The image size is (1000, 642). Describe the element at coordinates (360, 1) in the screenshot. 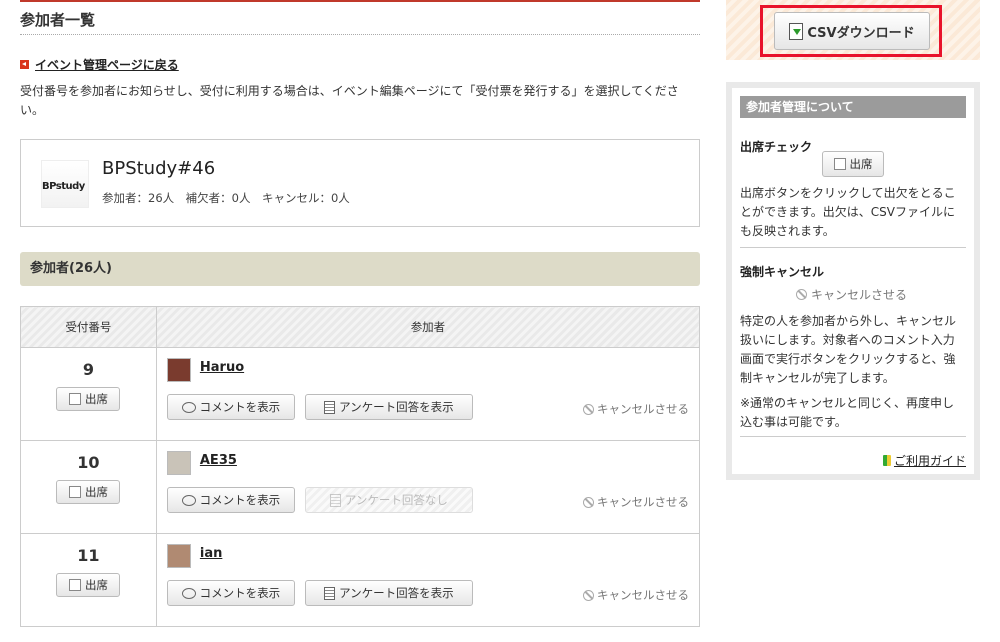

I see `top-accent-bar` at that location.